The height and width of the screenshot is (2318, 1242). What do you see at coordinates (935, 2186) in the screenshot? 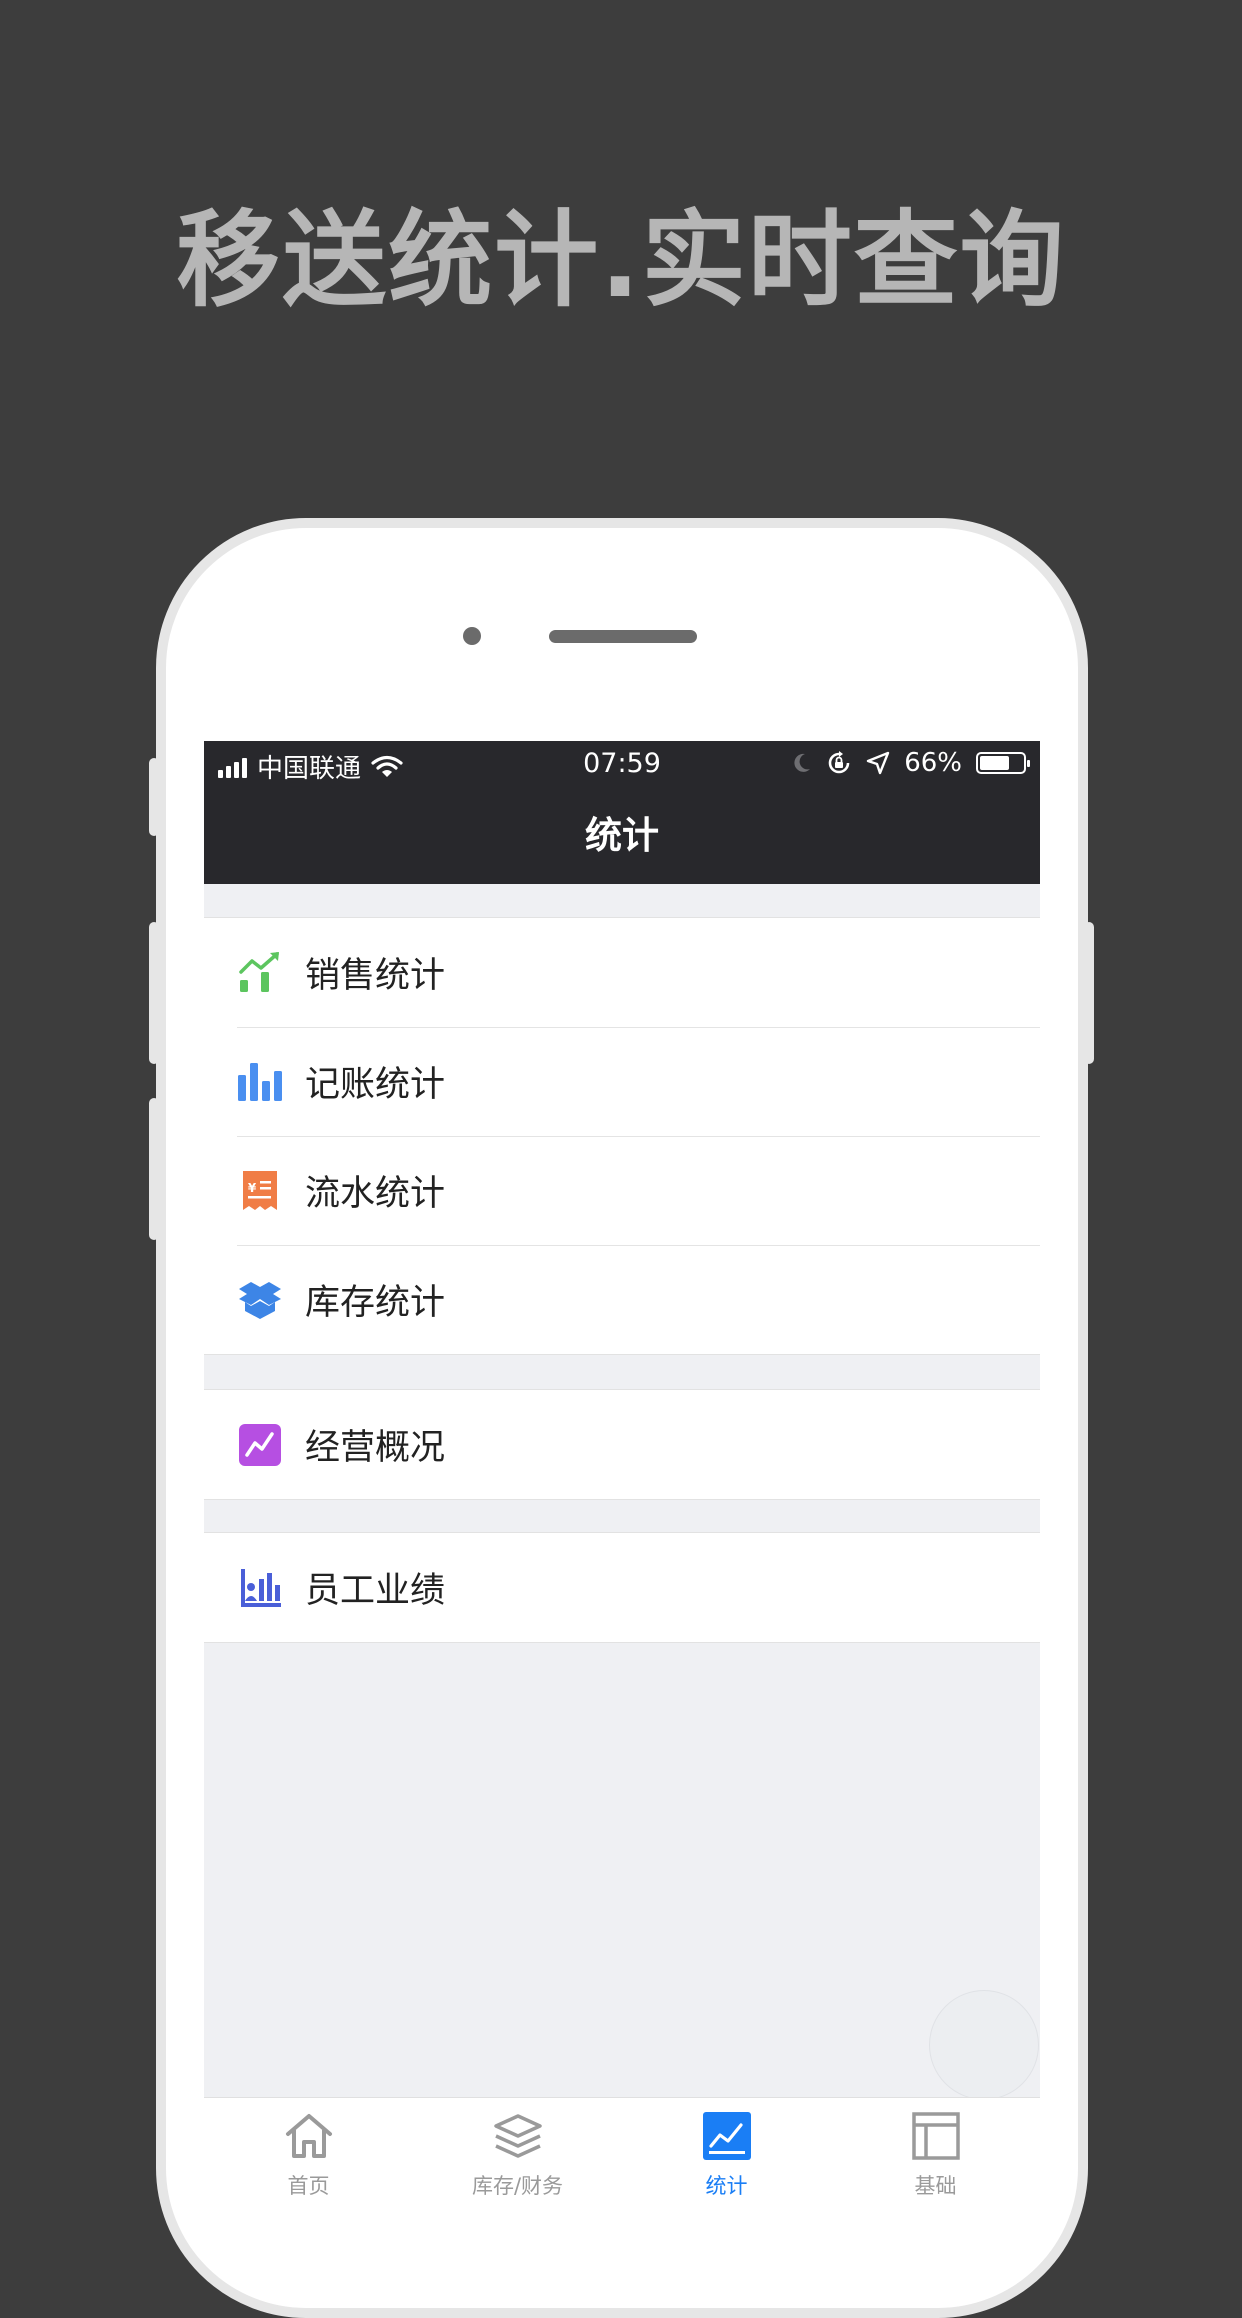
I see `tab-label: 基础` at bounding box center [935, 2186].